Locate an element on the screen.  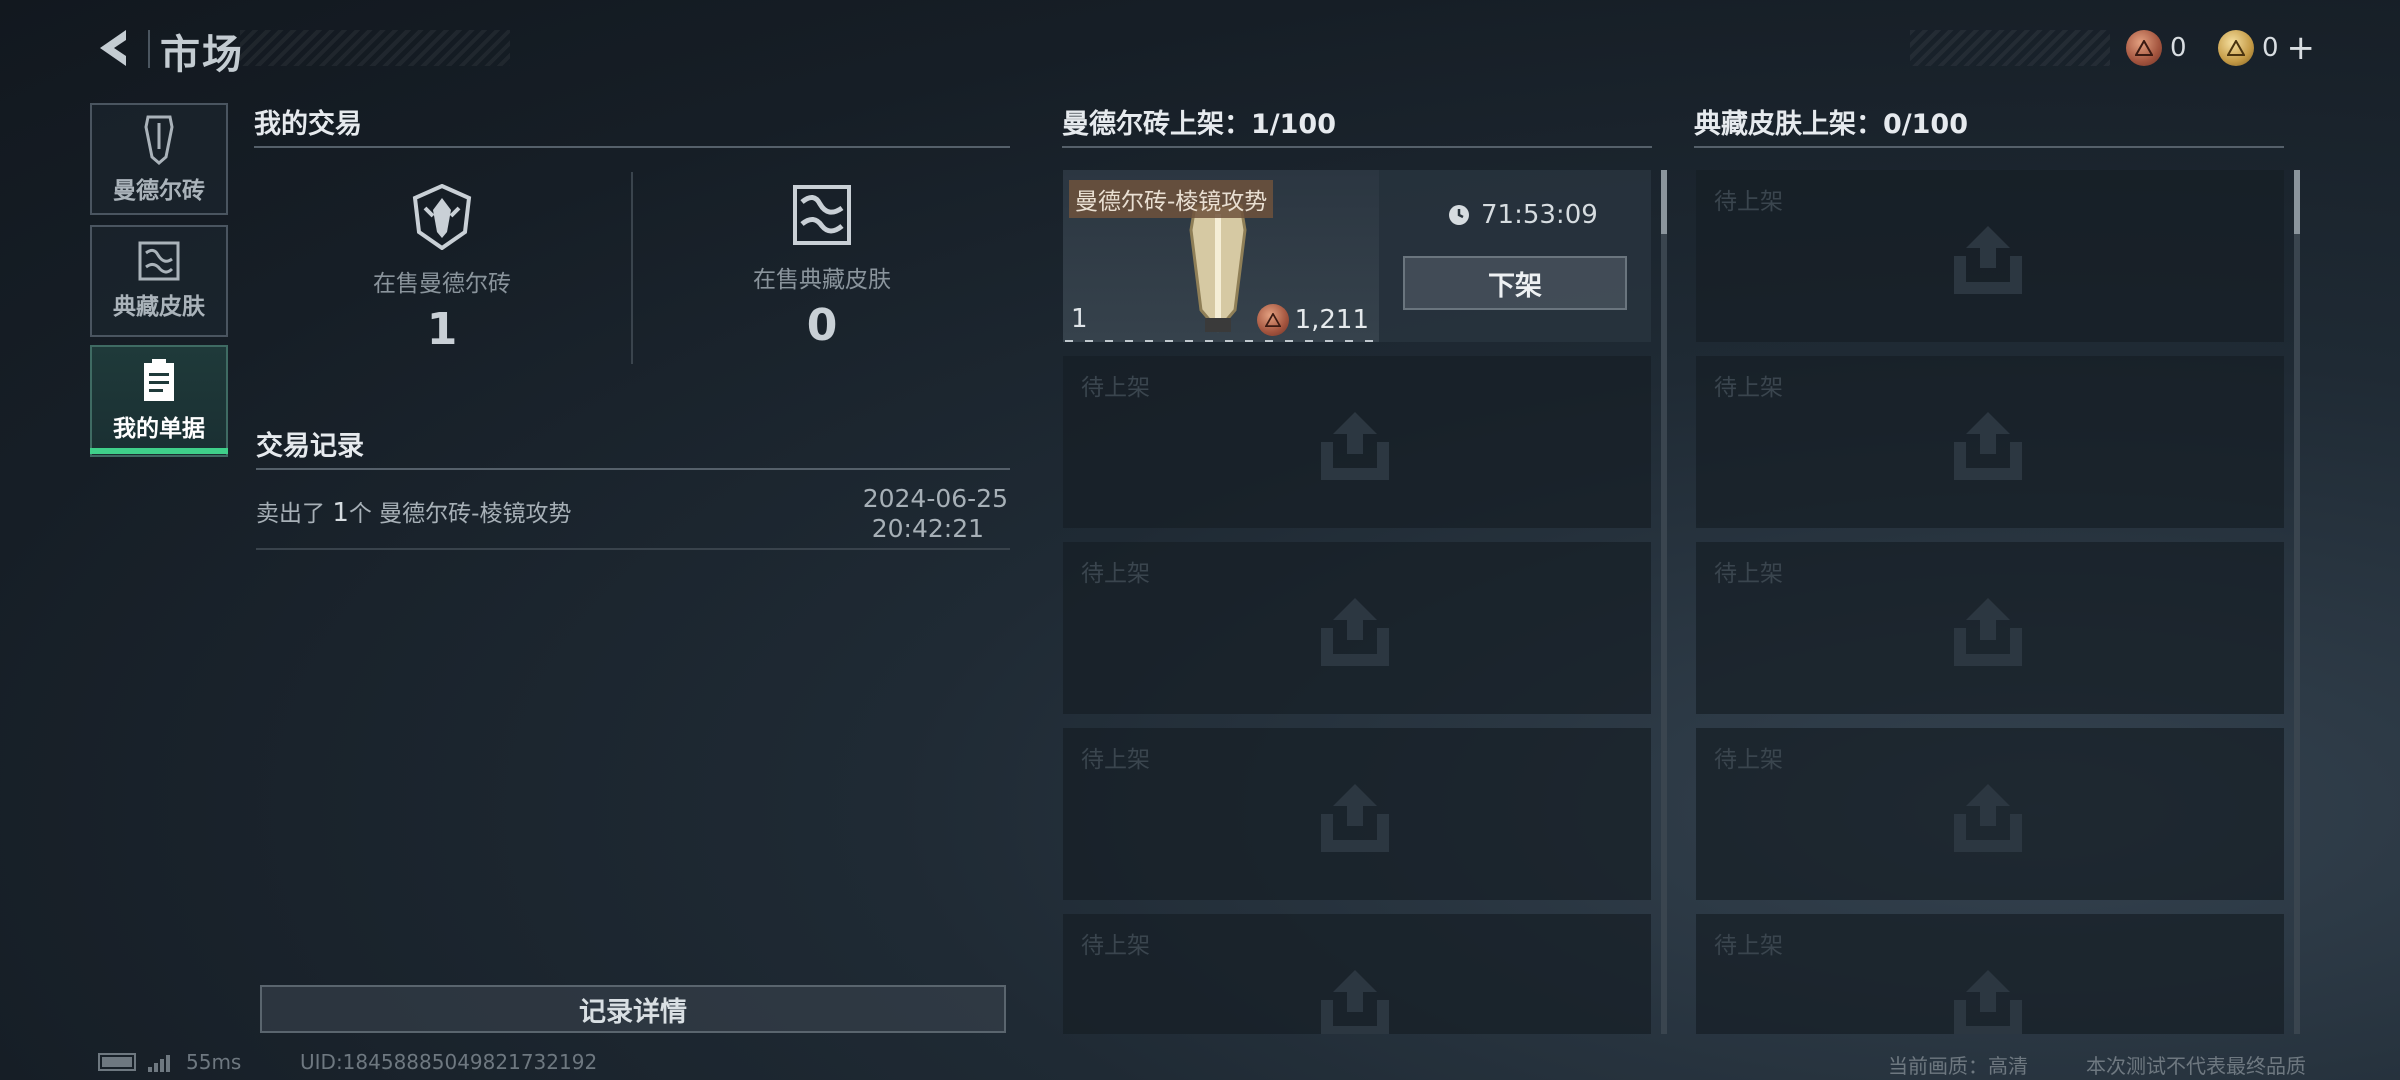
record-row: 卖出了 1个 曼德尔砖-棱镜攻势 2024-06-25 20:42:21 is located at coordinates (633, 510).